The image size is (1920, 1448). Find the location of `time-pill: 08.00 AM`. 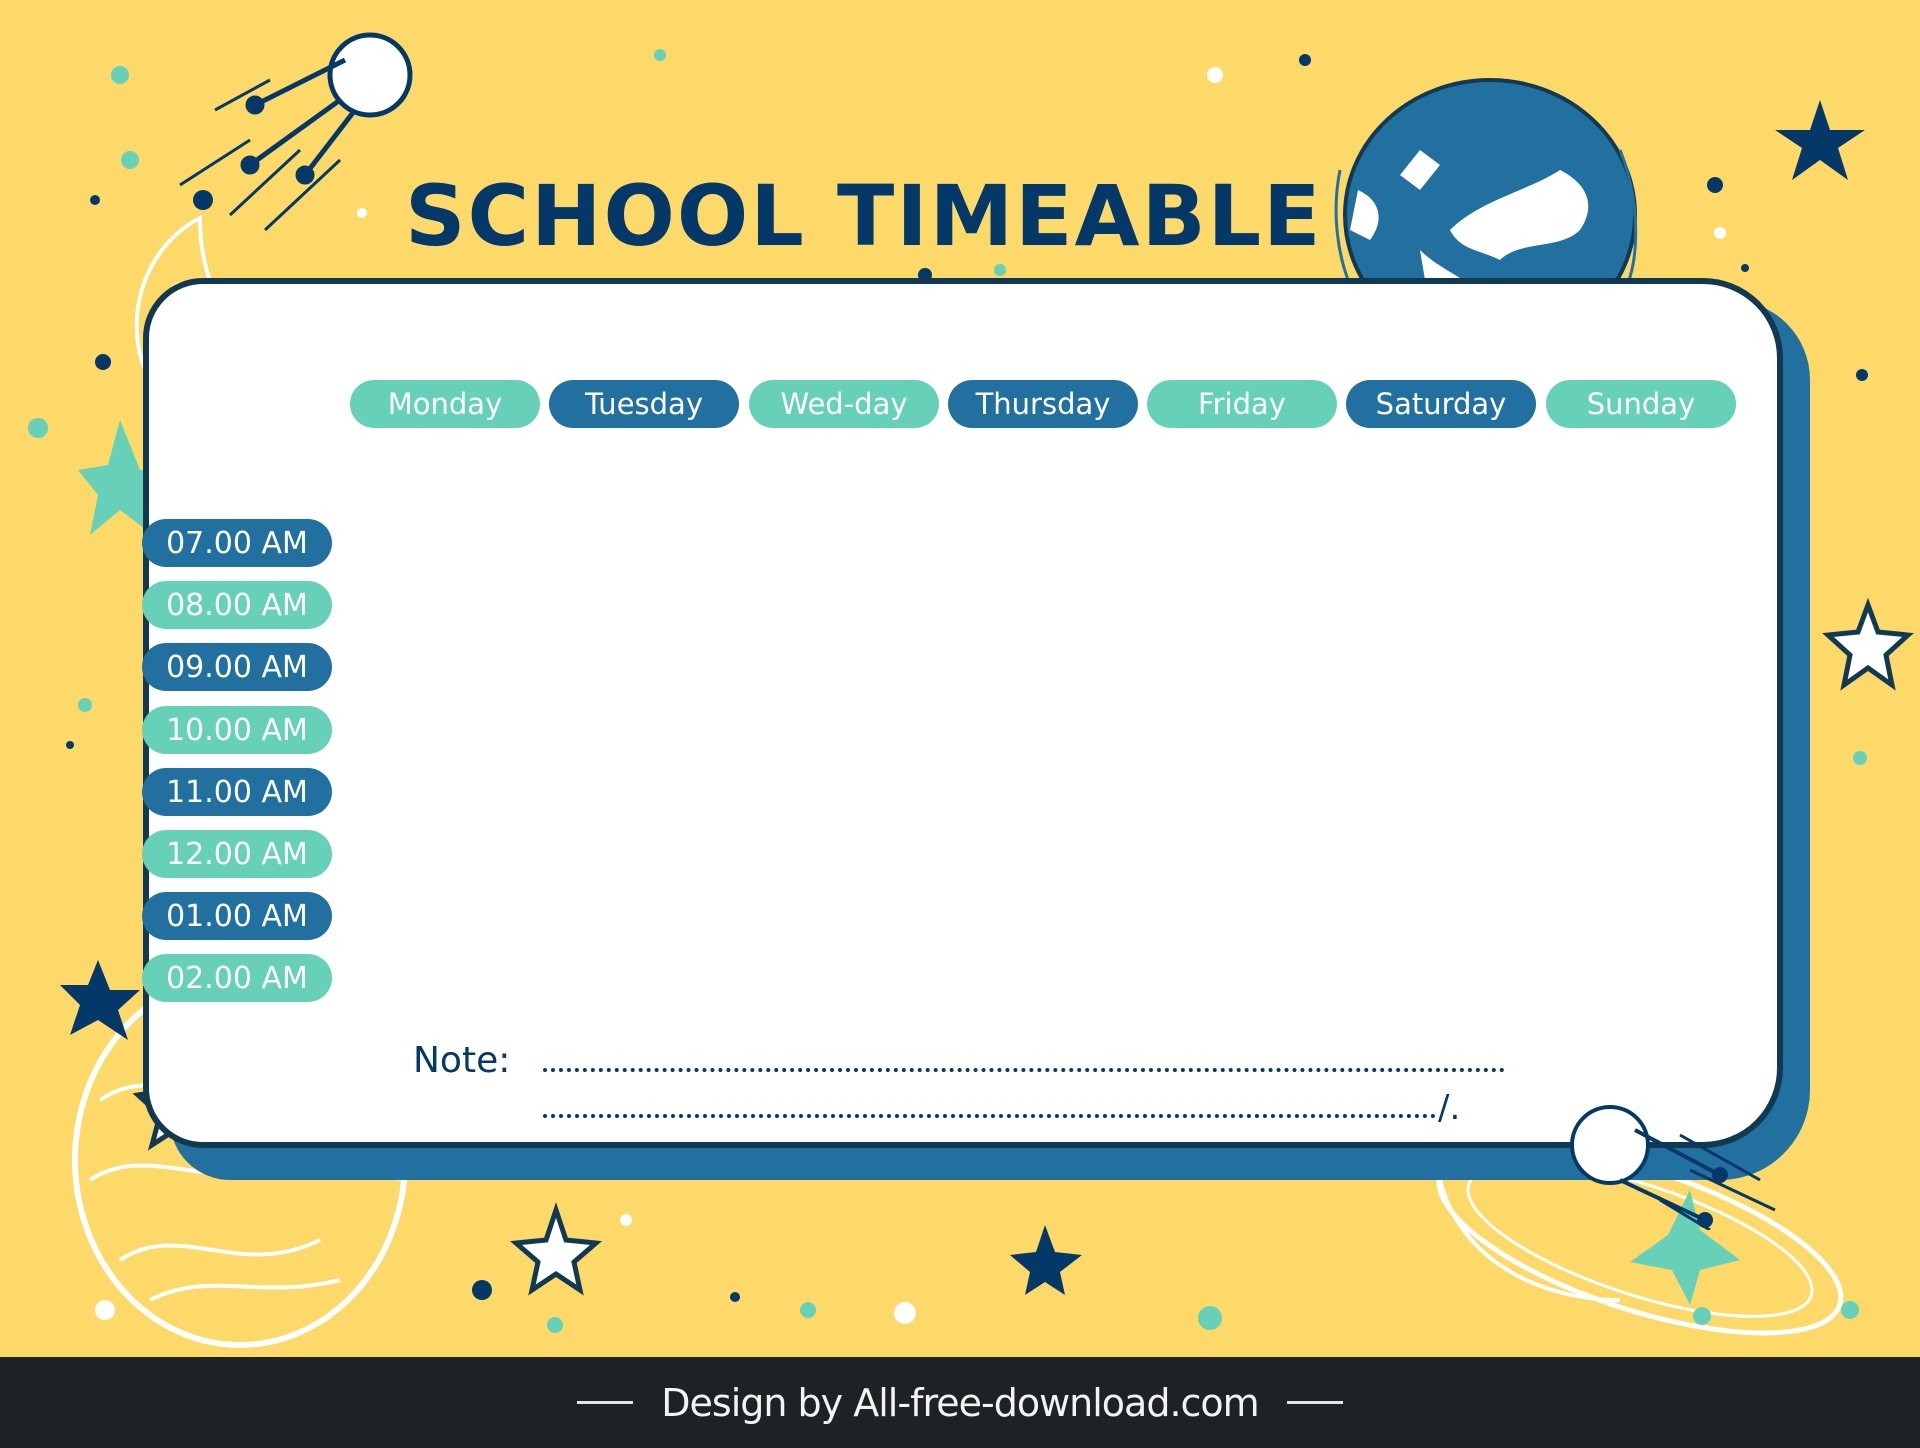

time-pill: 08.00 AM is located at coordinates (237, 605).